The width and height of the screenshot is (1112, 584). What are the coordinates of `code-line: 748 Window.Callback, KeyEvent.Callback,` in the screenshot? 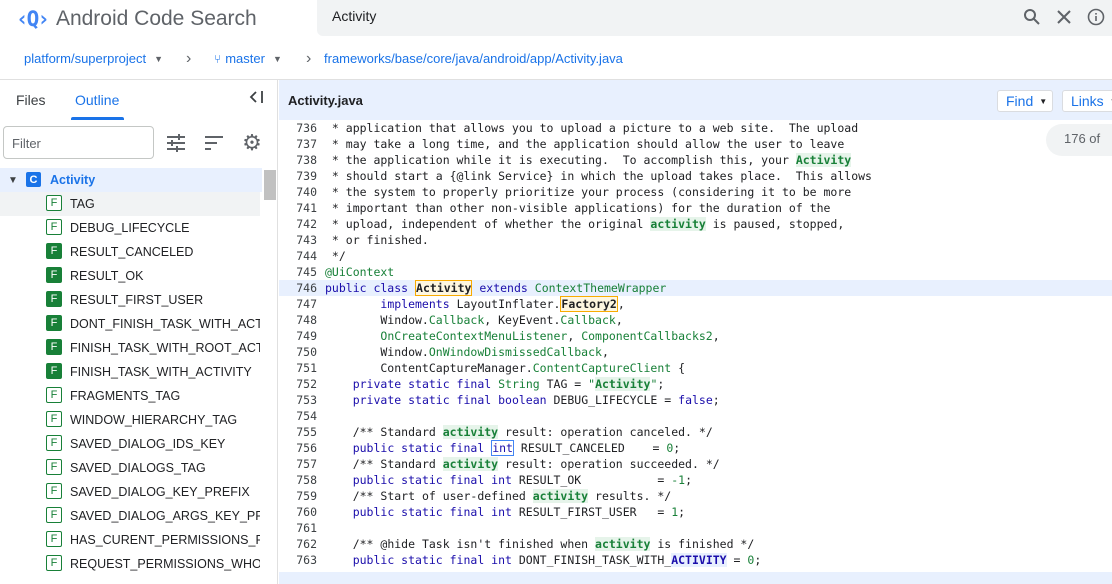 It's located at (695, 320).